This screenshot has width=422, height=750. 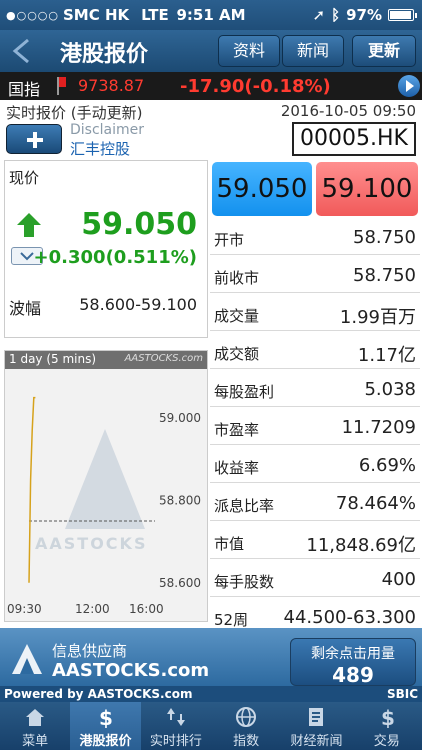 I want to click on stat-label: 每手股数, so click(x=244, y=582).